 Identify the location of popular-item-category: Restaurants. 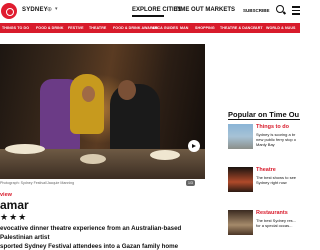
(272, 213).